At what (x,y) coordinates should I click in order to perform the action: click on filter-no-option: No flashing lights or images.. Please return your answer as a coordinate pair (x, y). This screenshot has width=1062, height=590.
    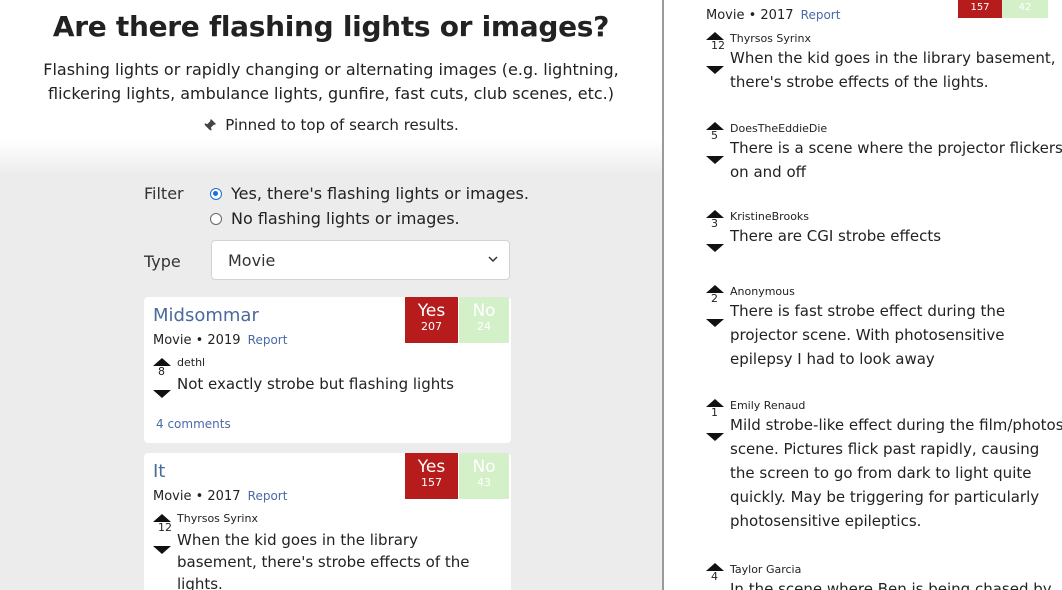
    Looking at the image, I should click on (335, 218).